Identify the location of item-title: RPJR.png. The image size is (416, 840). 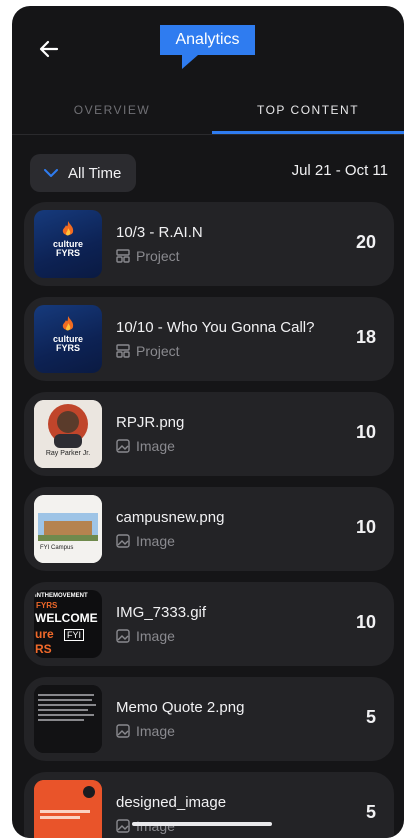
(150, 422).